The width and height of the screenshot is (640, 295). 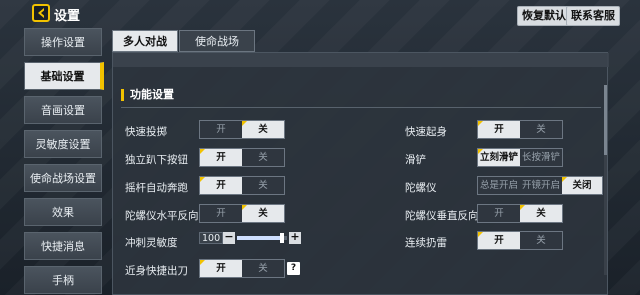 What do you see at coordinates (65, 161) in the screenshot?
I see `sidebar: 操作设置 基础设置 音画设置 灵敏度设置 使命战场设置 效果 快捷消息 手柄` at bounding box center [65, 161].